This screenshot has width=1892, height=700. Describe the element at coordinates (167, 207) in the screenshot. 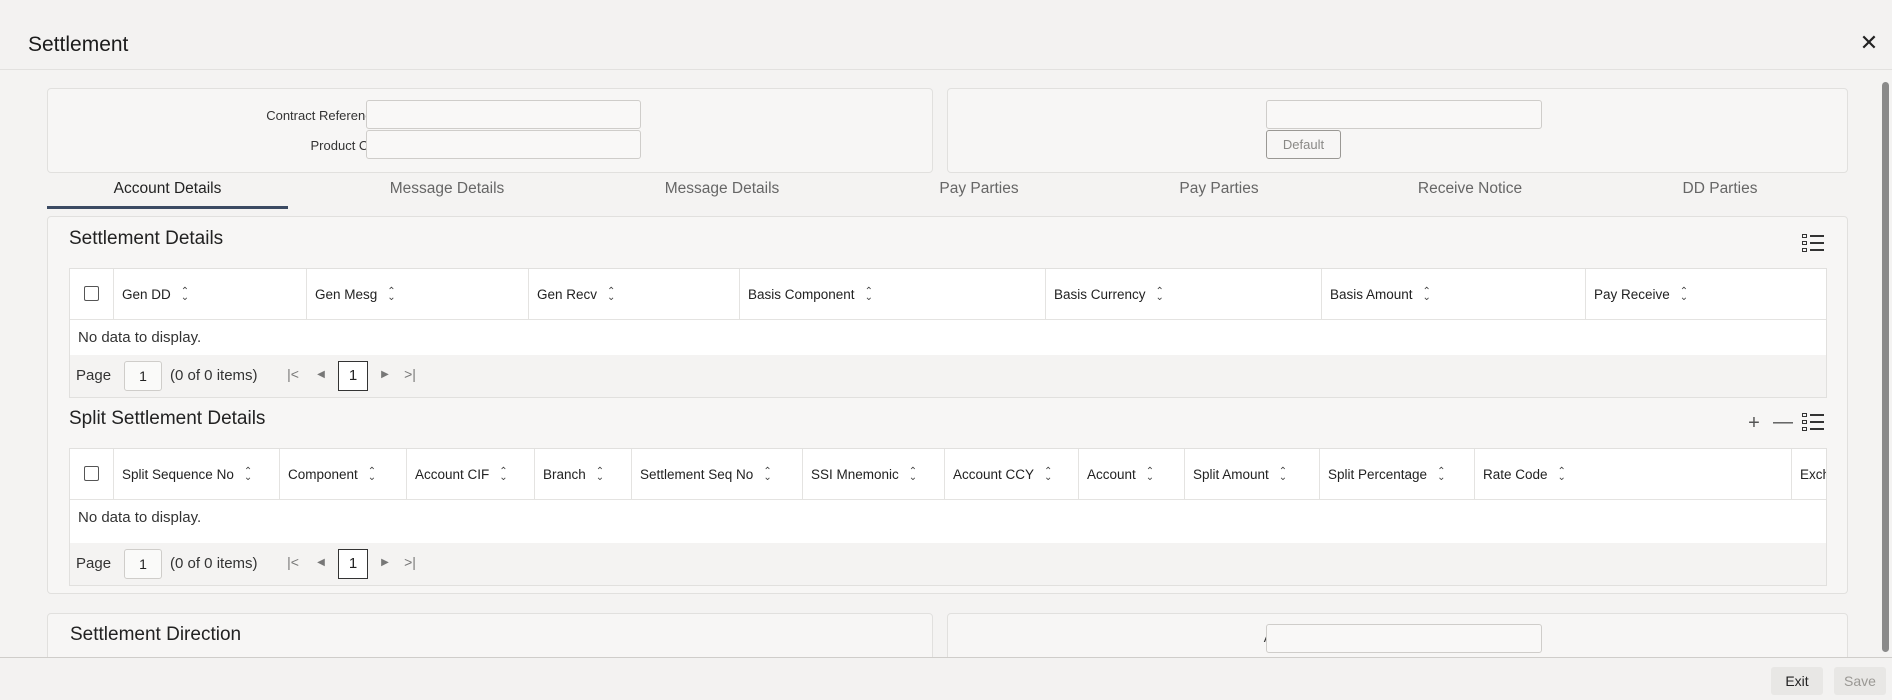

I see `active-tab-indicator` at that location.